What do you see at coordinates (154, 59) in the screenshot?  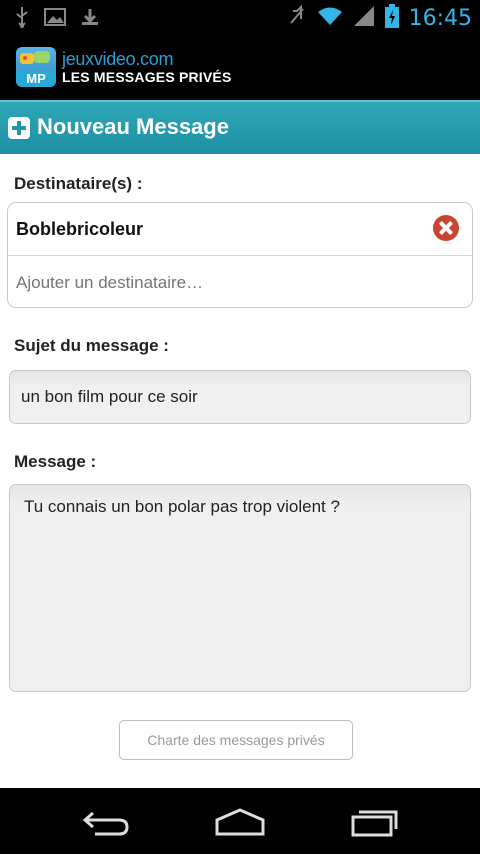 I see `brand-domain: .com` at bounding box center [154, 59].